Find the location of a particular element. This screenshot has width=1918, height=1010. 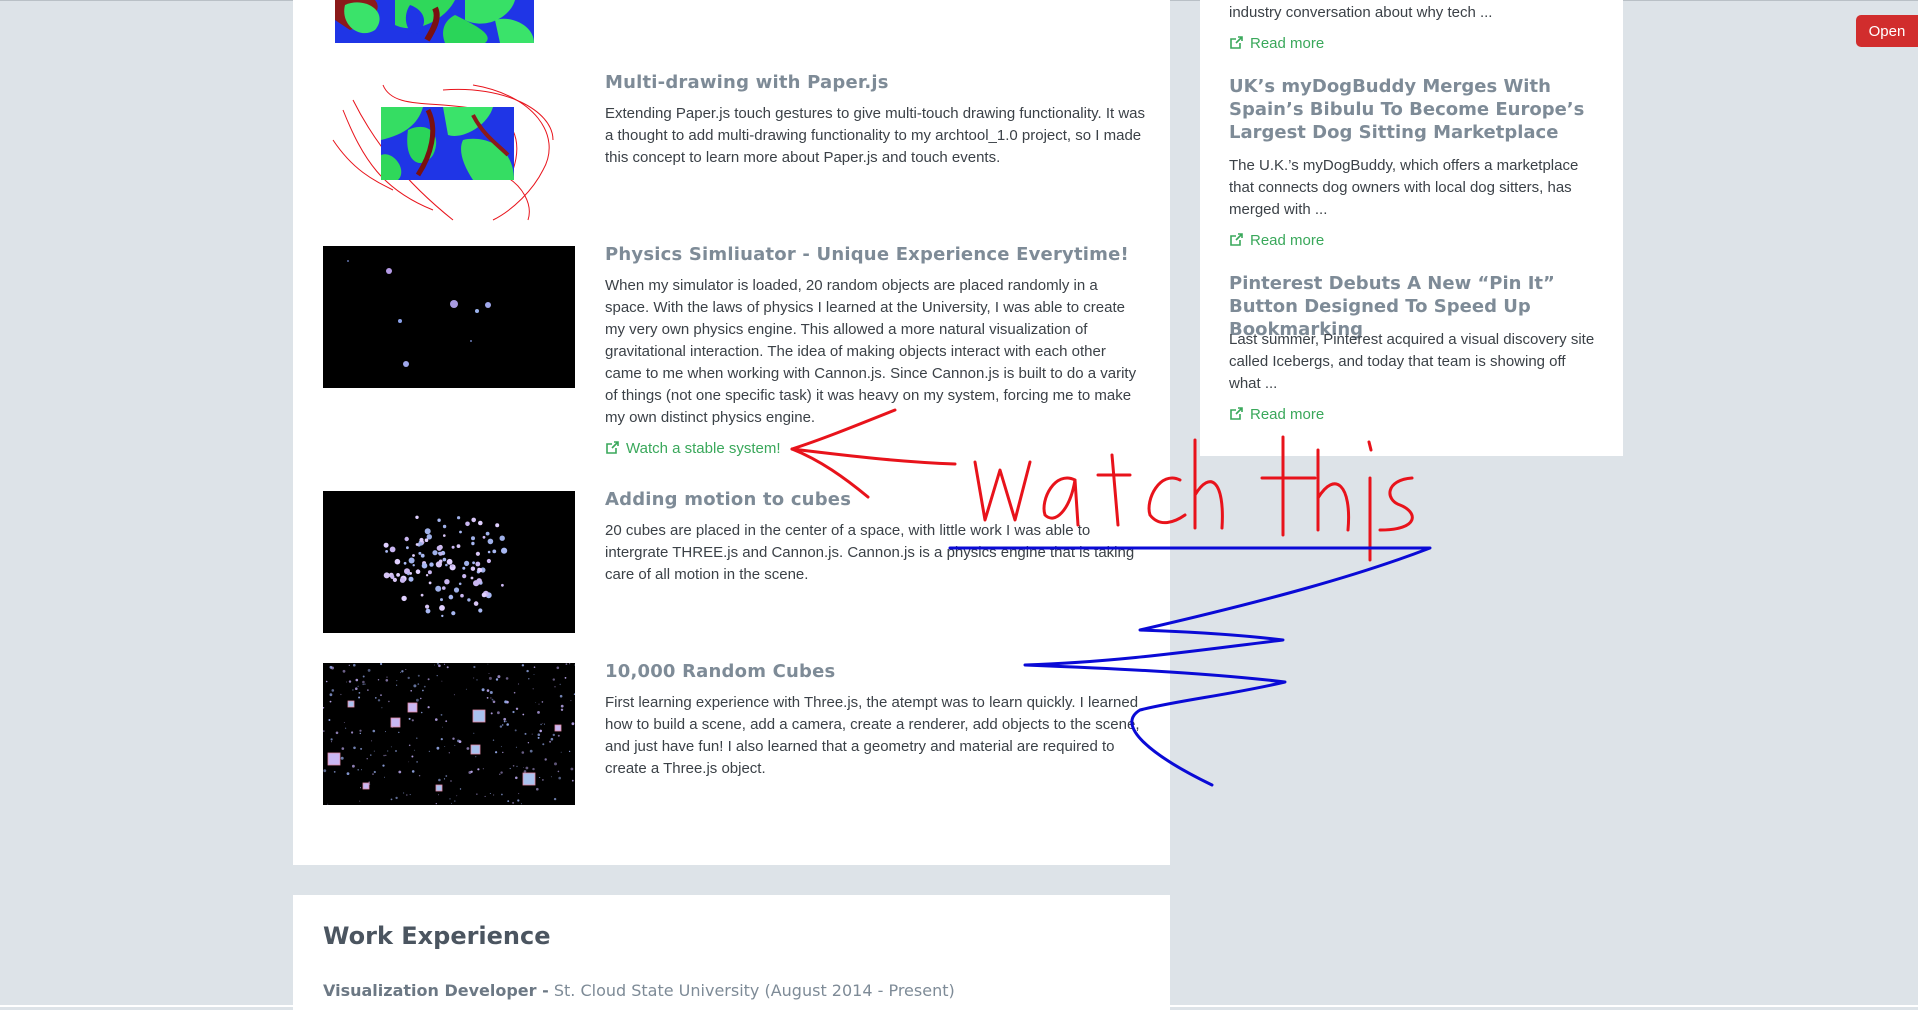

watch-stable-system-label: Watch a stable system! is located at coordinates (703, 448).